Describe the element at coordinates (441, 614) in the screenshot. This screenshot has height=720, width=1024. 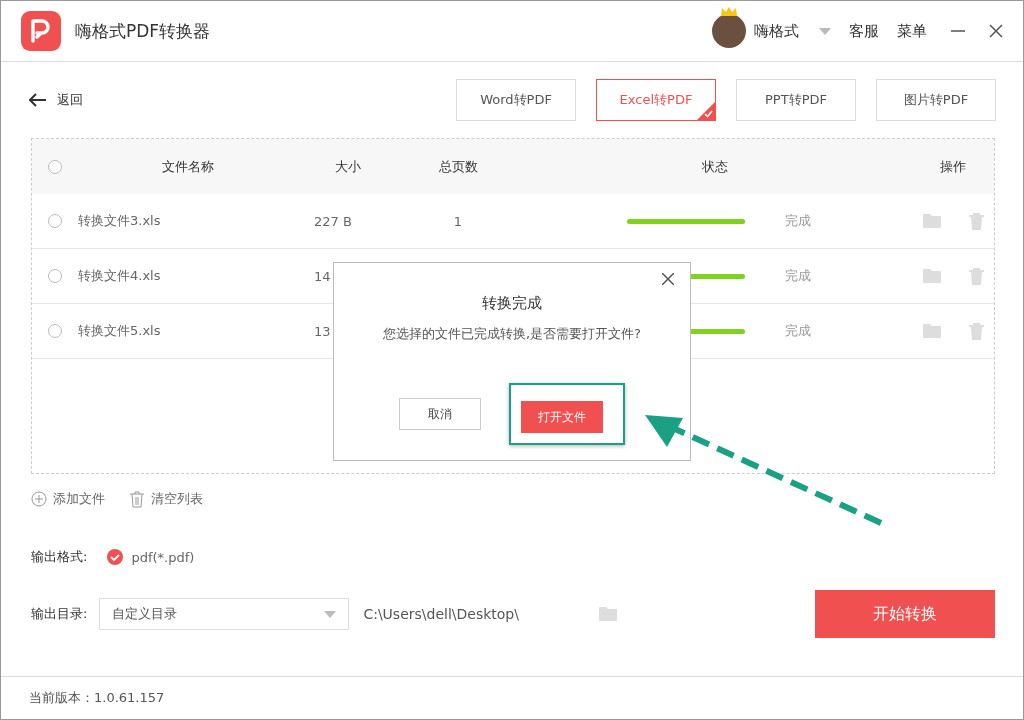
I see `directory-path: C:\Users\dell\Desktop\` at that location.